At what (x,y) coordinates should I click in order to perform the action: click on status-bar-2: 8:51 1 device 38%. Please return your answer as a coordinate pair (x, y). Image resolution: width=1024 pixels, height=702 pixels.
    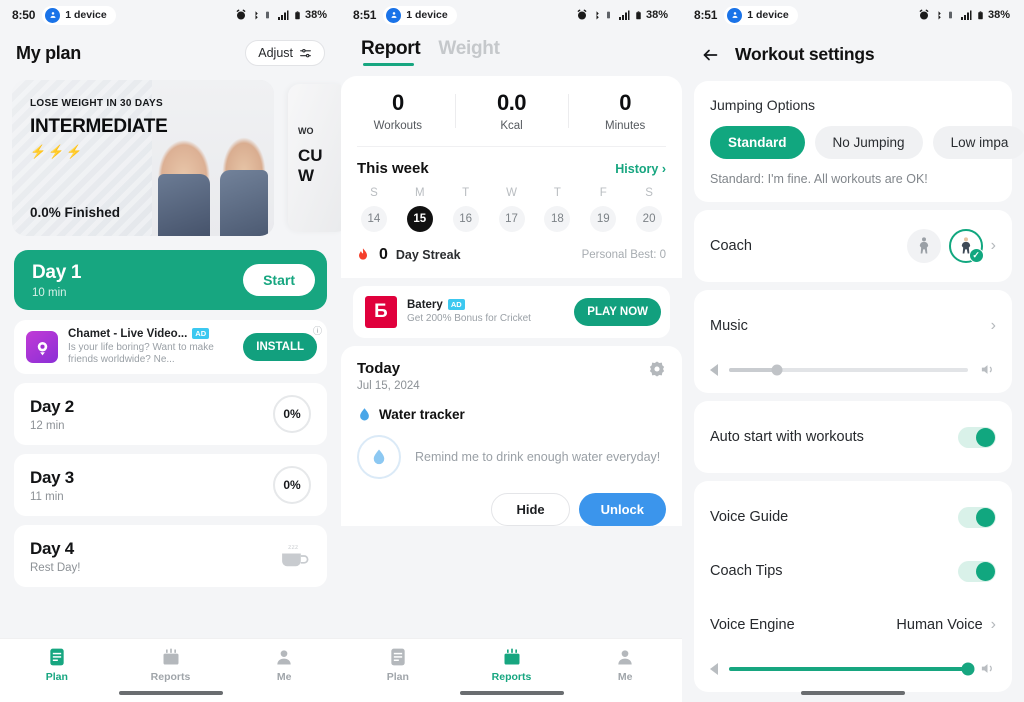
    Looking at the image, I should click on (511, 15).